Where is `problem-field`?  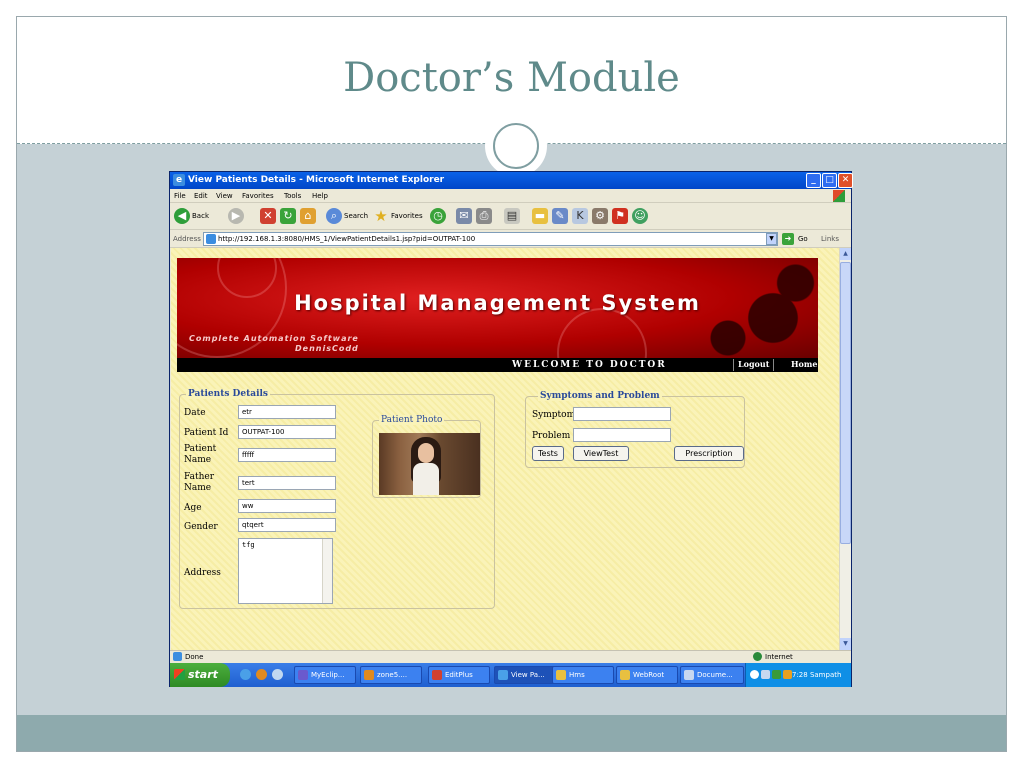 problem-field is located at coordinates (622, 435).